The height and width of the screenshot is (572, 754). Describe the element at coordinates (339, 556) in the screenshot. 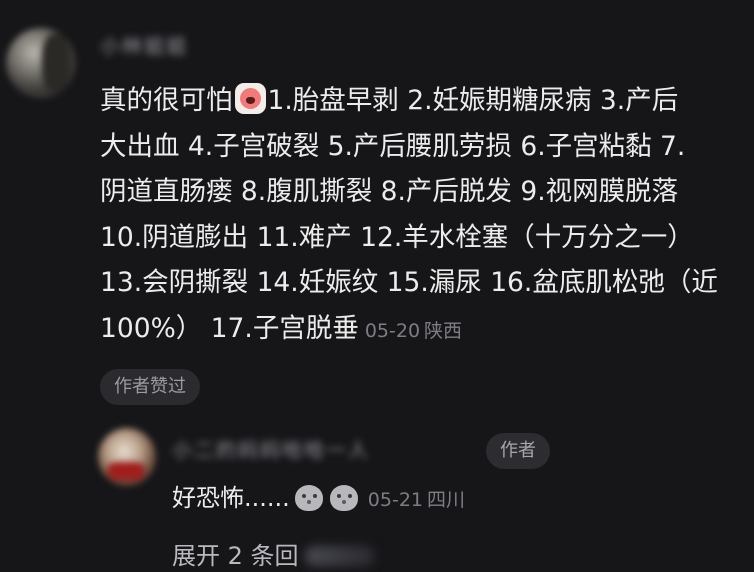

I see `blurred-region` at that location.